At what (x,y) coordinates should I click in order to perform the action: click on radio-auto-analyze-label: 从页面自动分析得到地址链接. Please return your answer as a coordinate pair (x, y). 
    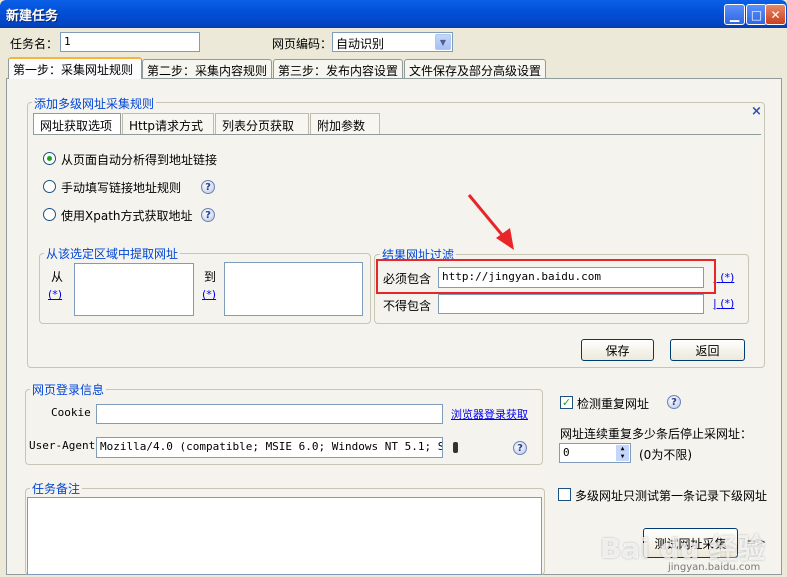
    Looking at the image, I should click on (139, 160).